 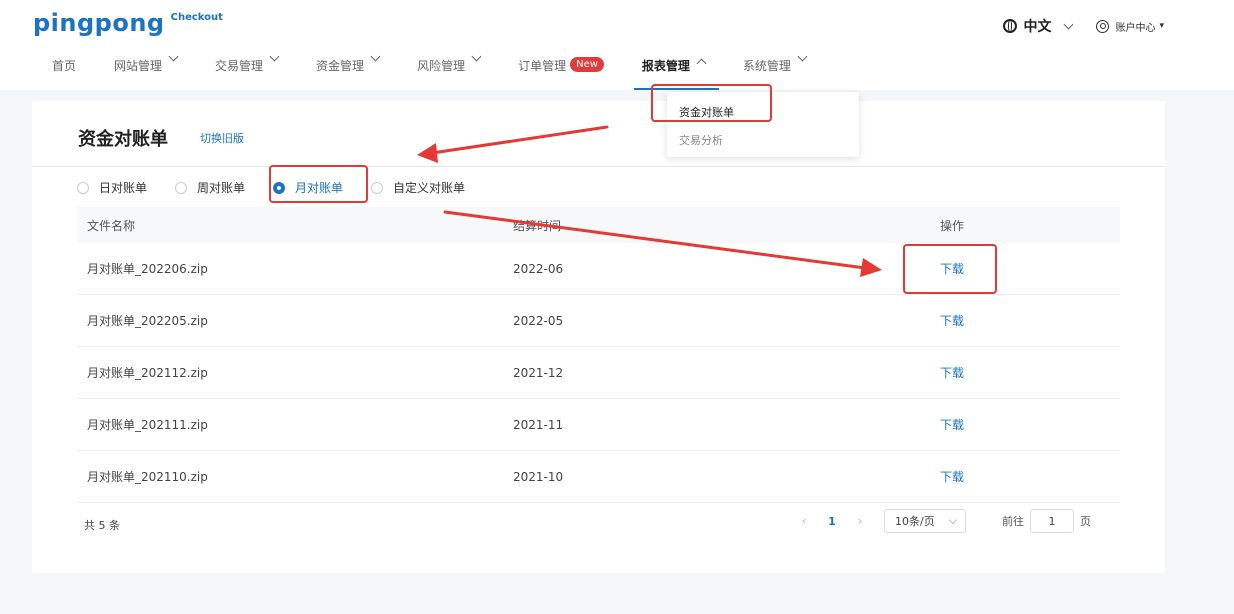 What do you see at coordinates (222, 138) in the screenshot?
I see `switch-old-version-link: 切换旧版` at bounding box center [222, 138].